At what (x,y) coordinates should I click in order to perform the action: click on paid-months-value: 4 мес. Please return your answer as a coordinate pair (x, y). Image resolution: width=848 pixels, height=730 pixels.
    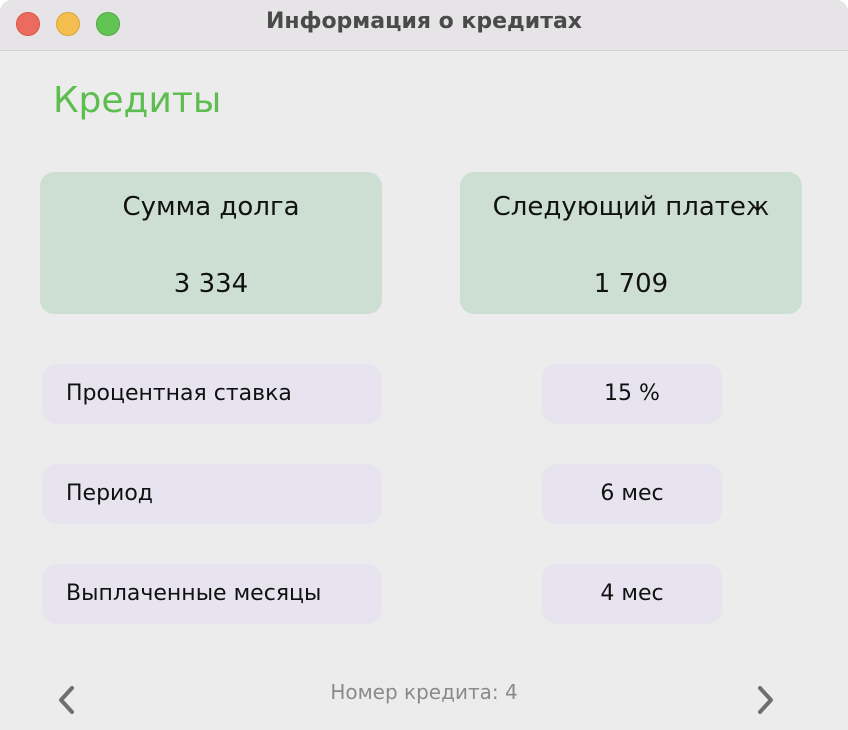
    Looking at the image, I should click on (632, 594).